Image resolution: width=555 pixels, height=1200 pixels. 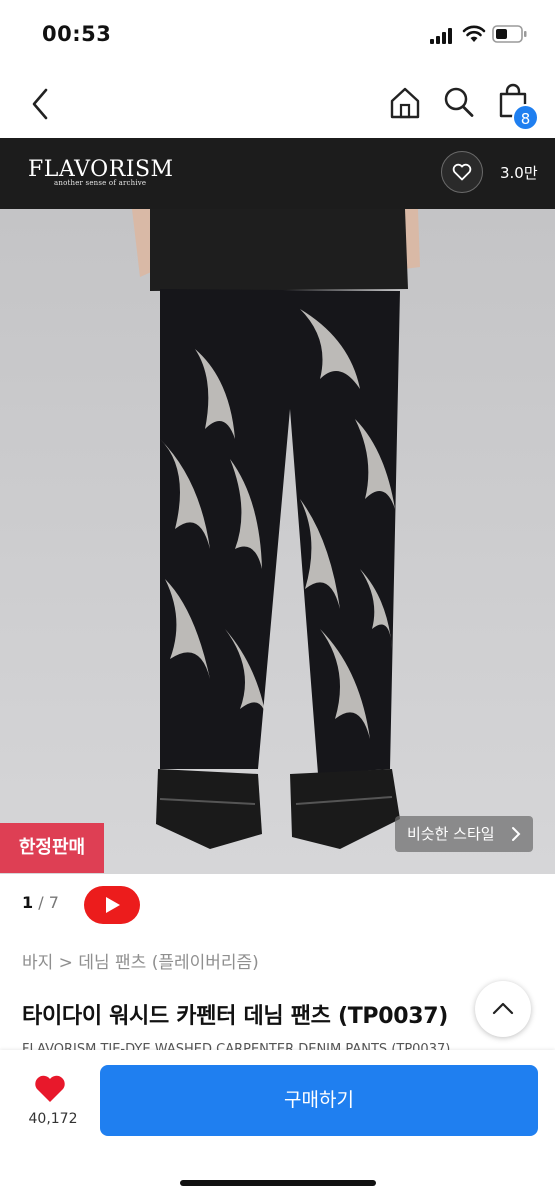 What do you see at coordinates (451, 834) in the screenshot?
I see `similar-style-label: 비슷한 스타일` at bounding box center [451, 834].